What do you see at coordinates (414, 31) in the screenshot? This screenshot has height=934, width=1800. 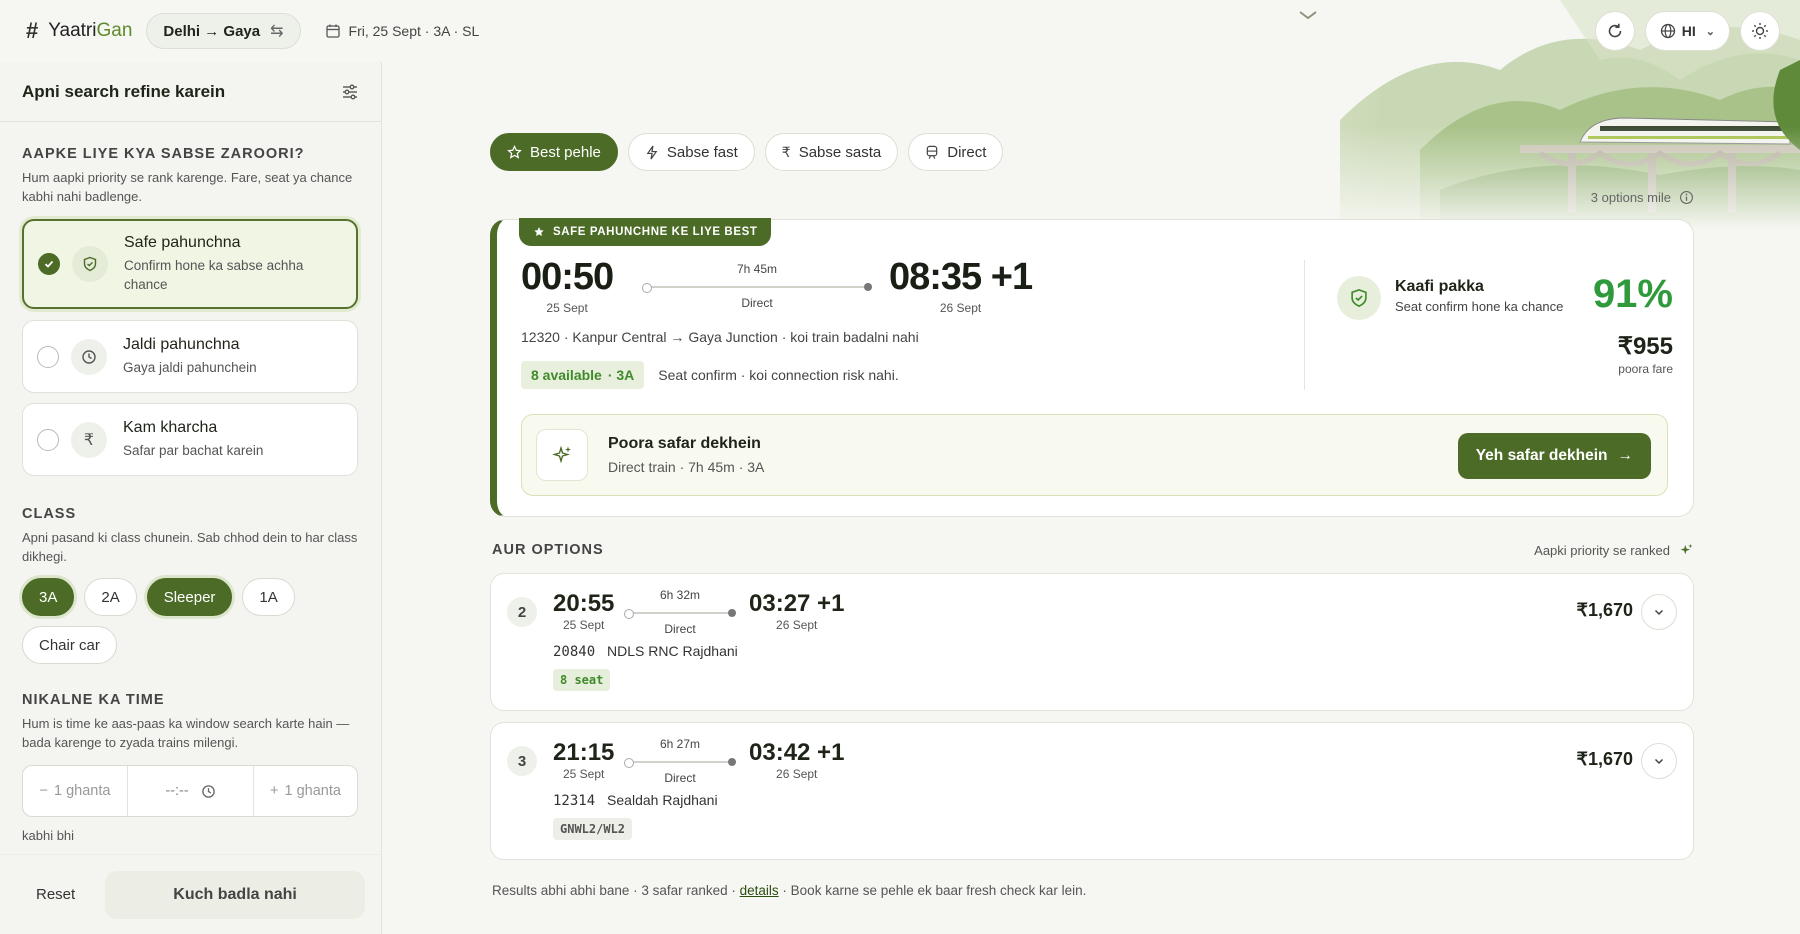 I see `date-info: Fri, 25 Sept · 3A · SL` at bounding box center [414, 31].